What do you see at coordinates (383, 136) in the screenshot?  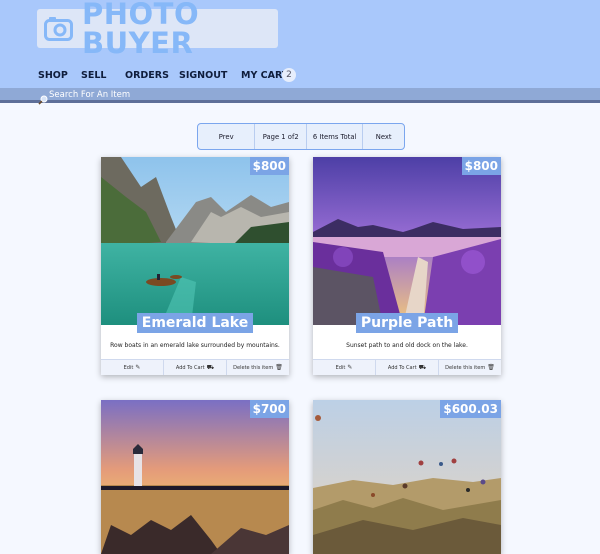 I see `next-button: Next` at bounding box center [383, 136].